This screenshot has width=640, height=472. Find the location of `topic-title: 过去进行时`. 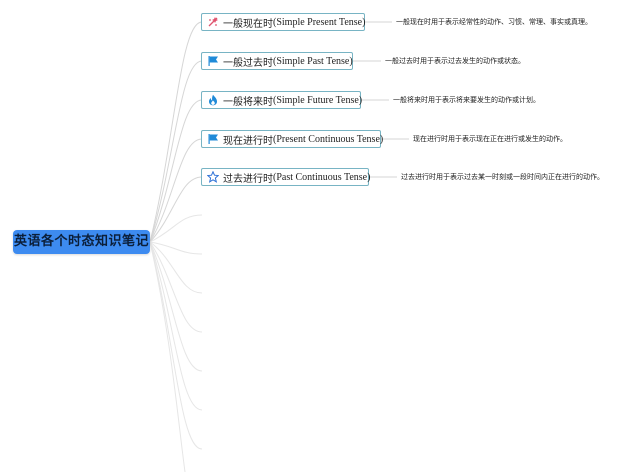

topic-title: 过去进行时 is located at coordinates (248, 179).